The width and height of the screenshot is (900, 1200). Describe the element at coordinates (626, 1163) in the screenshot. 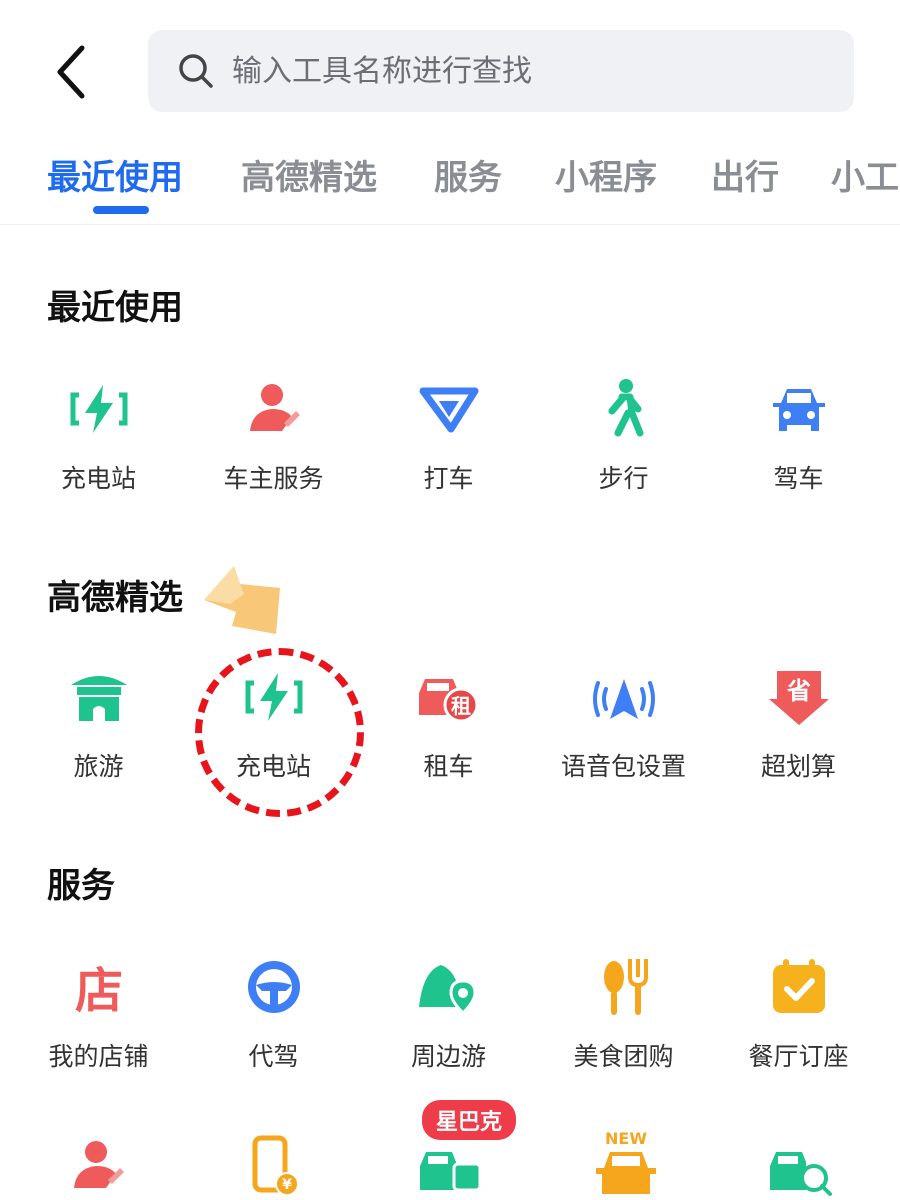

I see `new-car-icon: NEW` at that location.